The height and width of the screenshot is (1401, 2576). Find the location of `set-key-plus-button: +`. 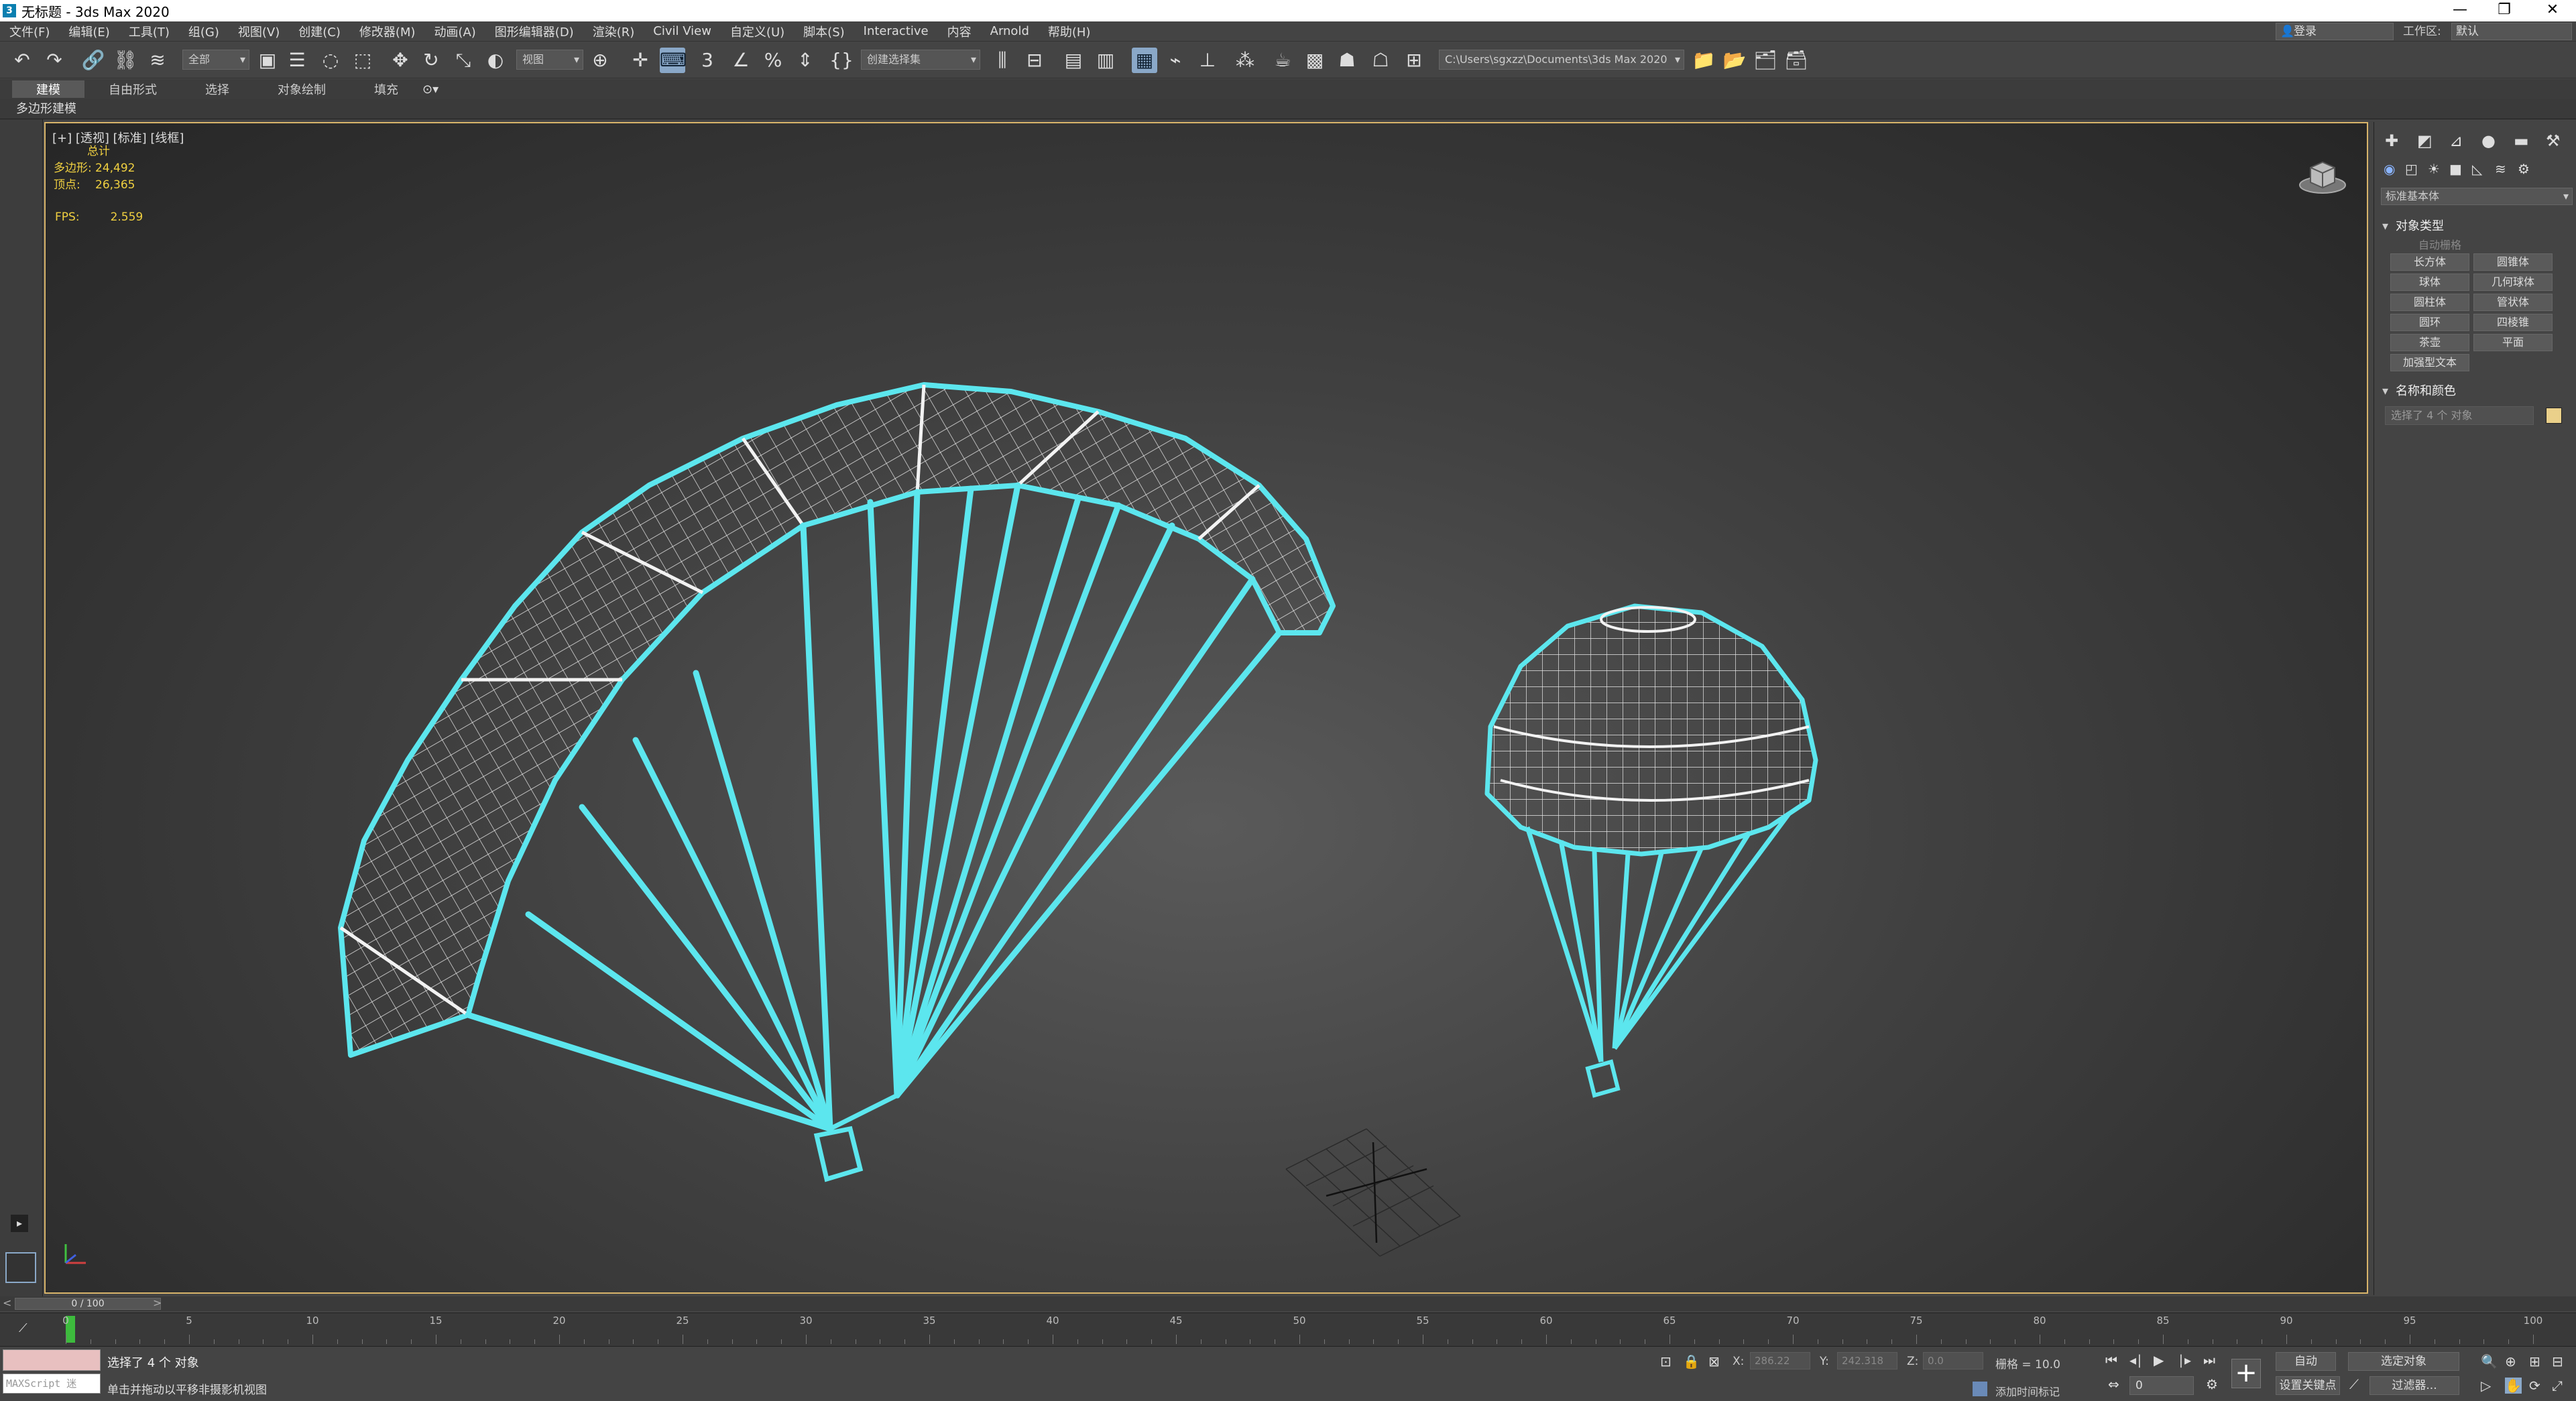

set-key-plus-button: + is located at coordinates (2246, 1374).